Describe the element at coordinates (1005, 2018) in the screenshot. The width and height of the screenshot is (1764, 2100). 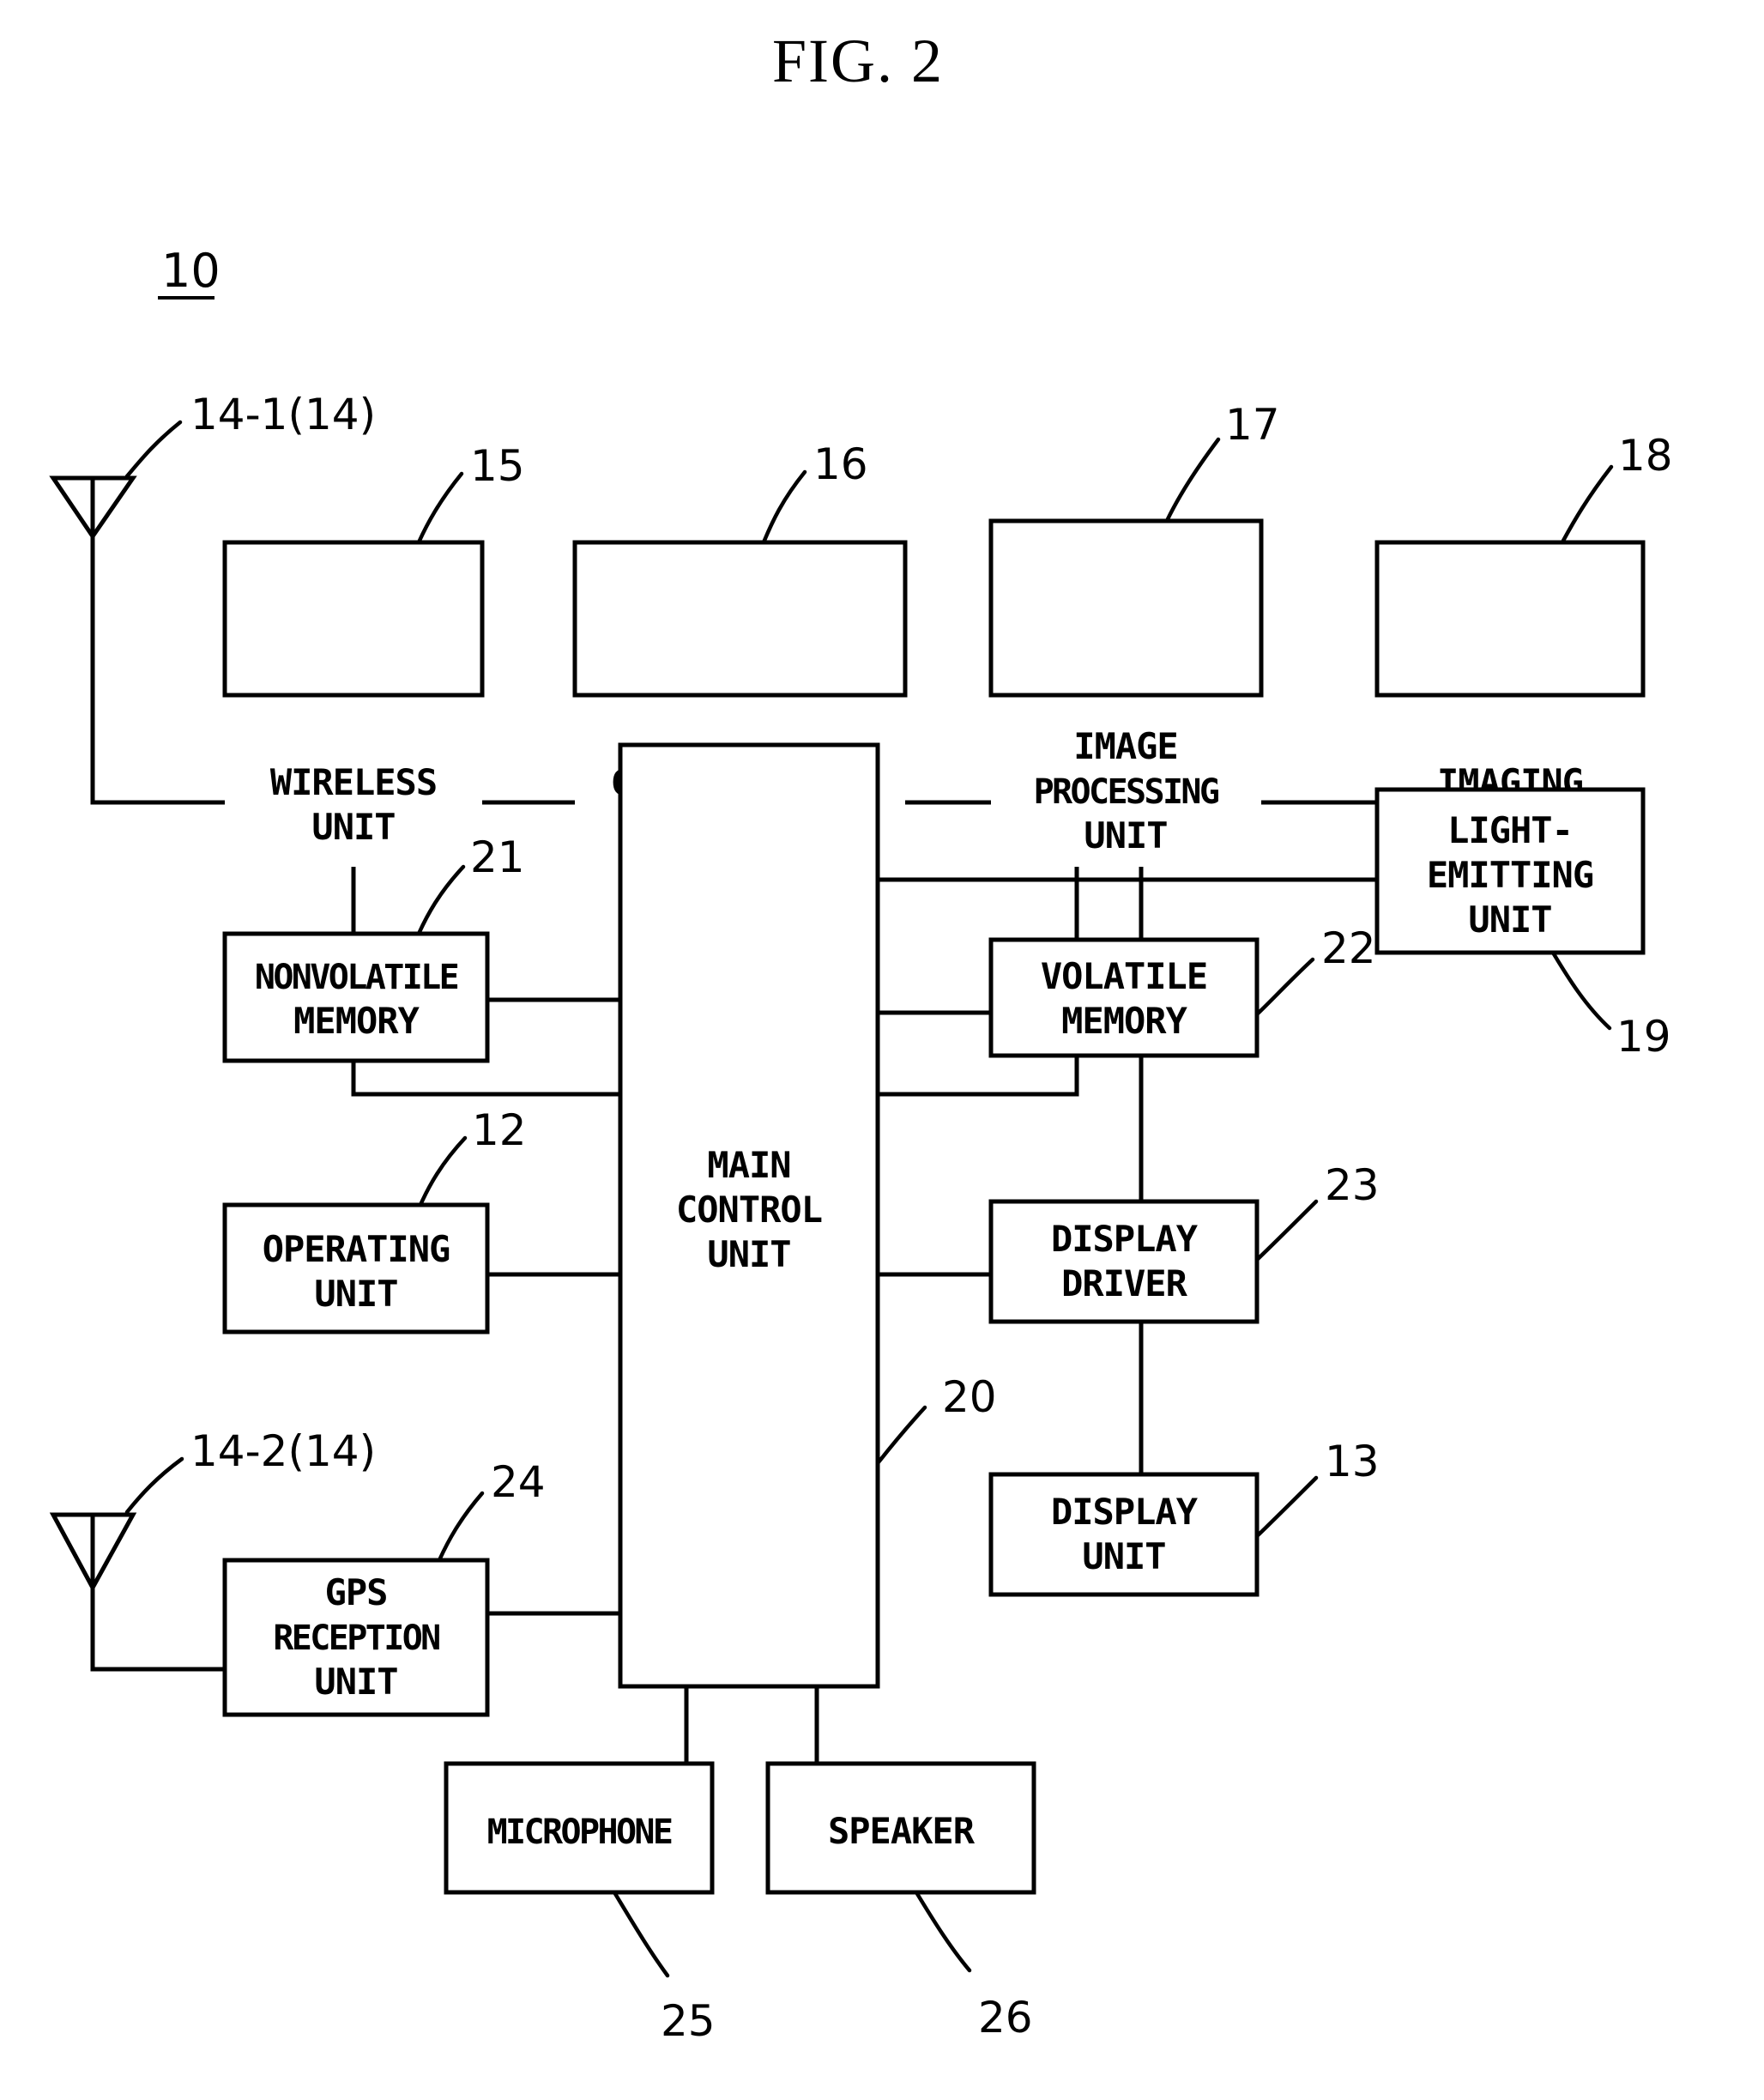
I see `ref-label-26: 26` at that location.